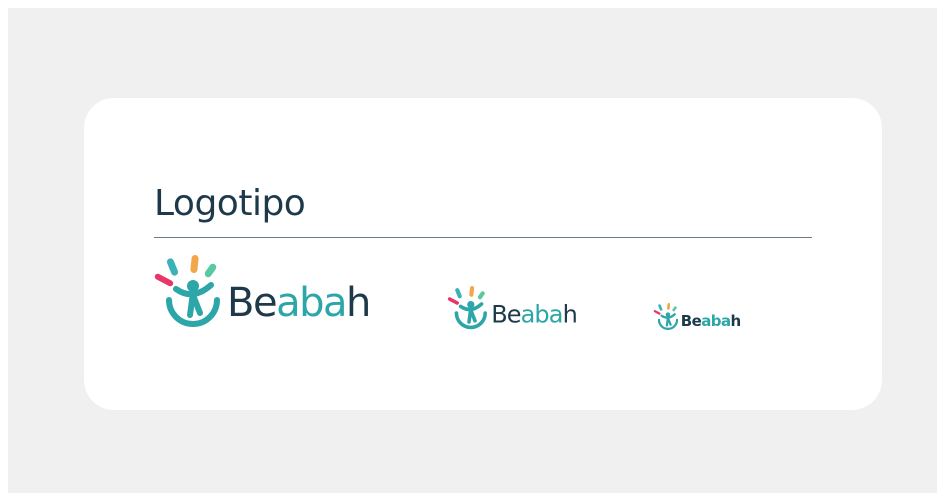 The image size is (945, 493). Describe the element at coordinates (230, 203) in the screenshot. I see `section-title: Logotipo` at that location.